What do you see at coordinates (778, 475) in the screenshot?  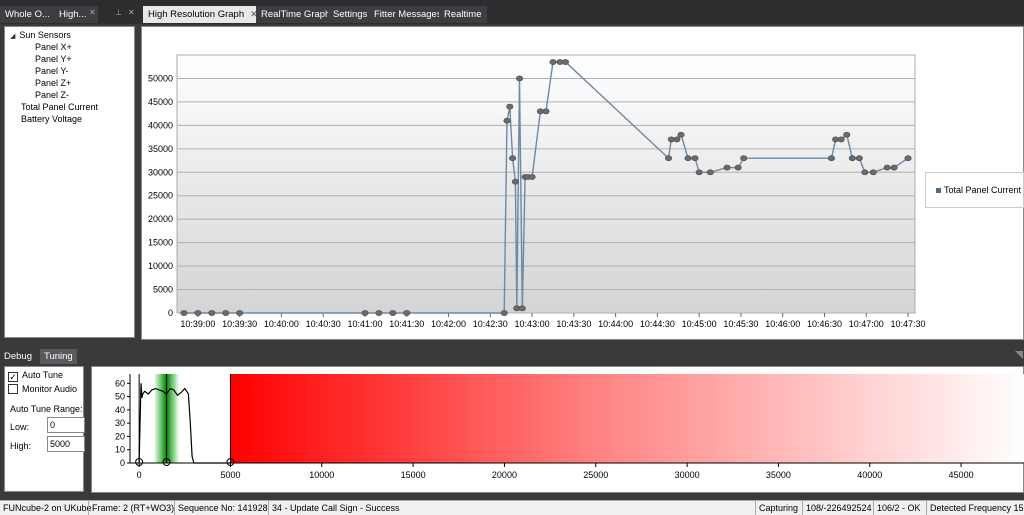 I see `x-tick-label: 35000` at bounding box center [778, 475].